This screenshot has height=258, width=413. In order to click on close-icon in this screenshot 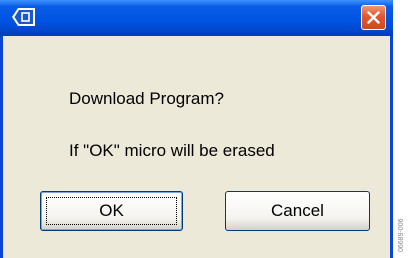, I will do `click(373, 17)`.